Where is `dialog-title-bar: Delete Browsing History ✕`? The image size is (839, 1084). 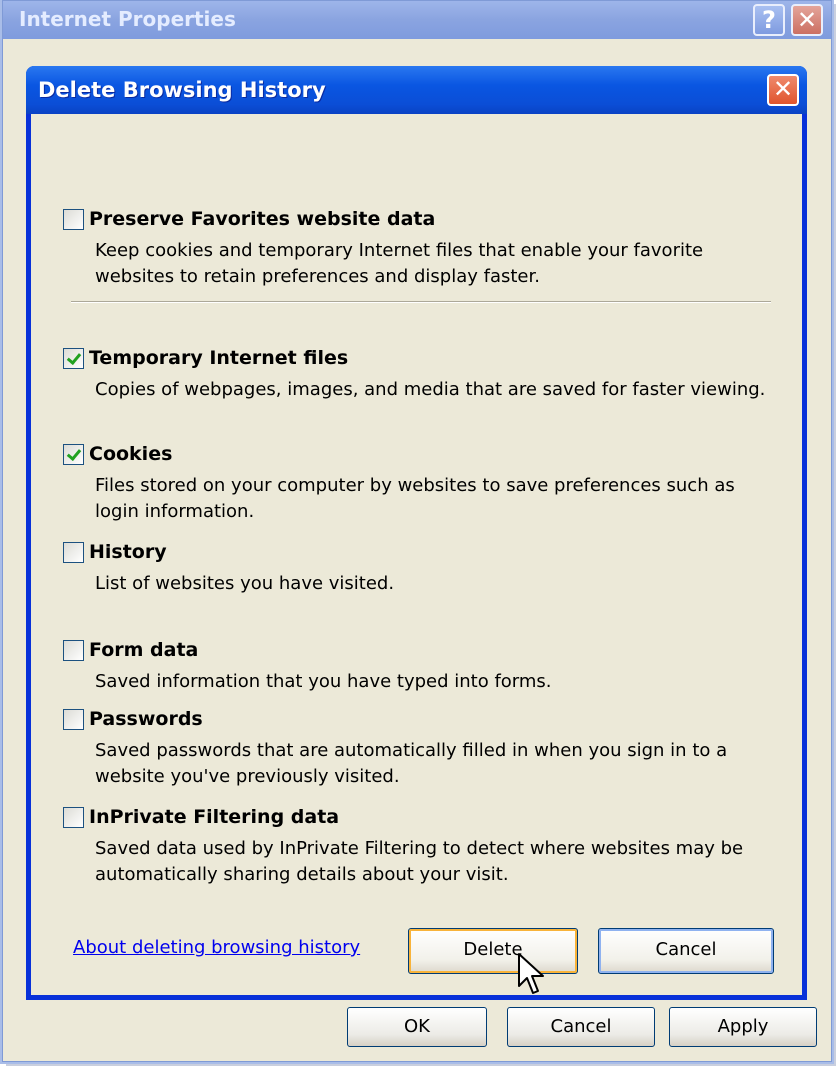
dialog-title-bar: Delete Browsing History ✕ is located at coordinates (416, 90).